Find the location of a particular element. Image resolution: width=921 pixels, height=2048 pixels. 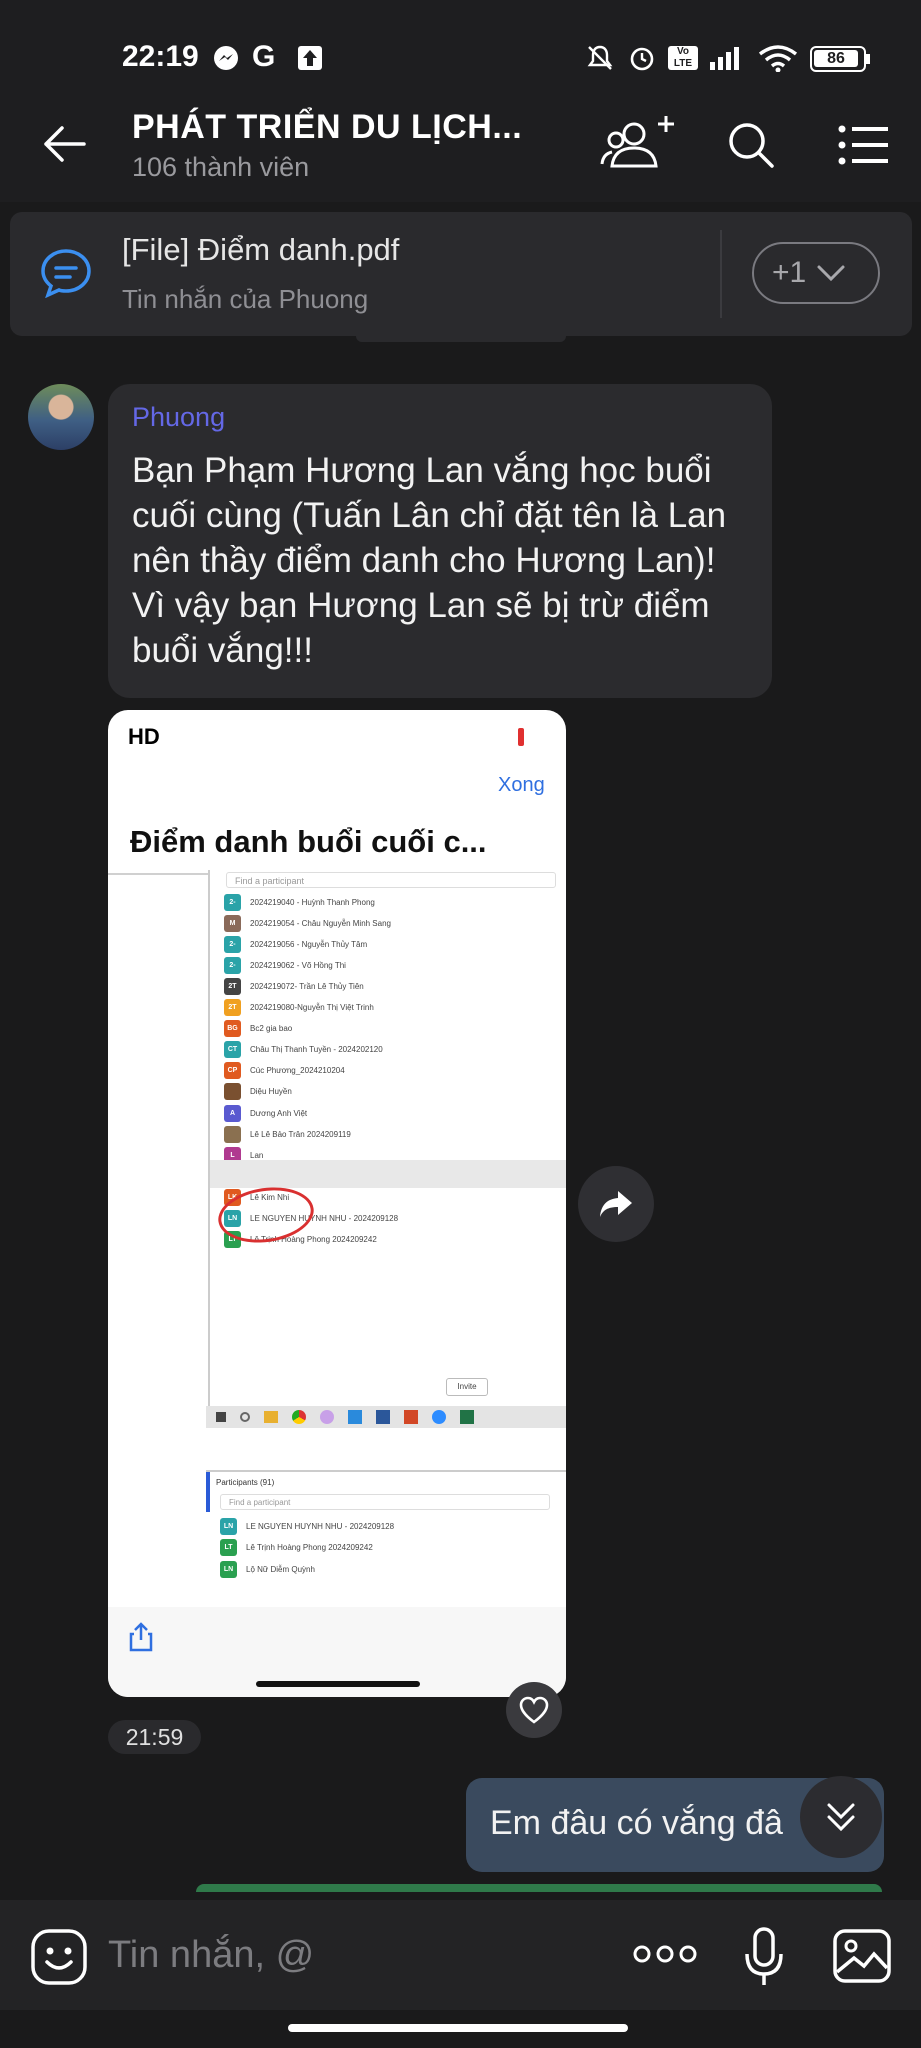

participant-row: 2- 2024219056 - Nguyễn Thủy Tâm is located at coordinates (295, 944).